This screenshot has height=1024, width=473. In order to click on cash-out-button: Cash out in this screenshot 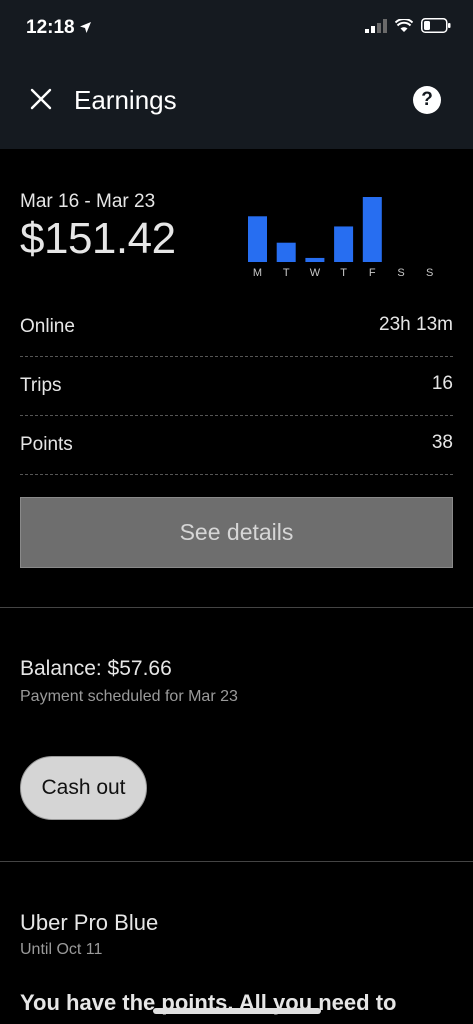, I will do `click(83, 788)`.